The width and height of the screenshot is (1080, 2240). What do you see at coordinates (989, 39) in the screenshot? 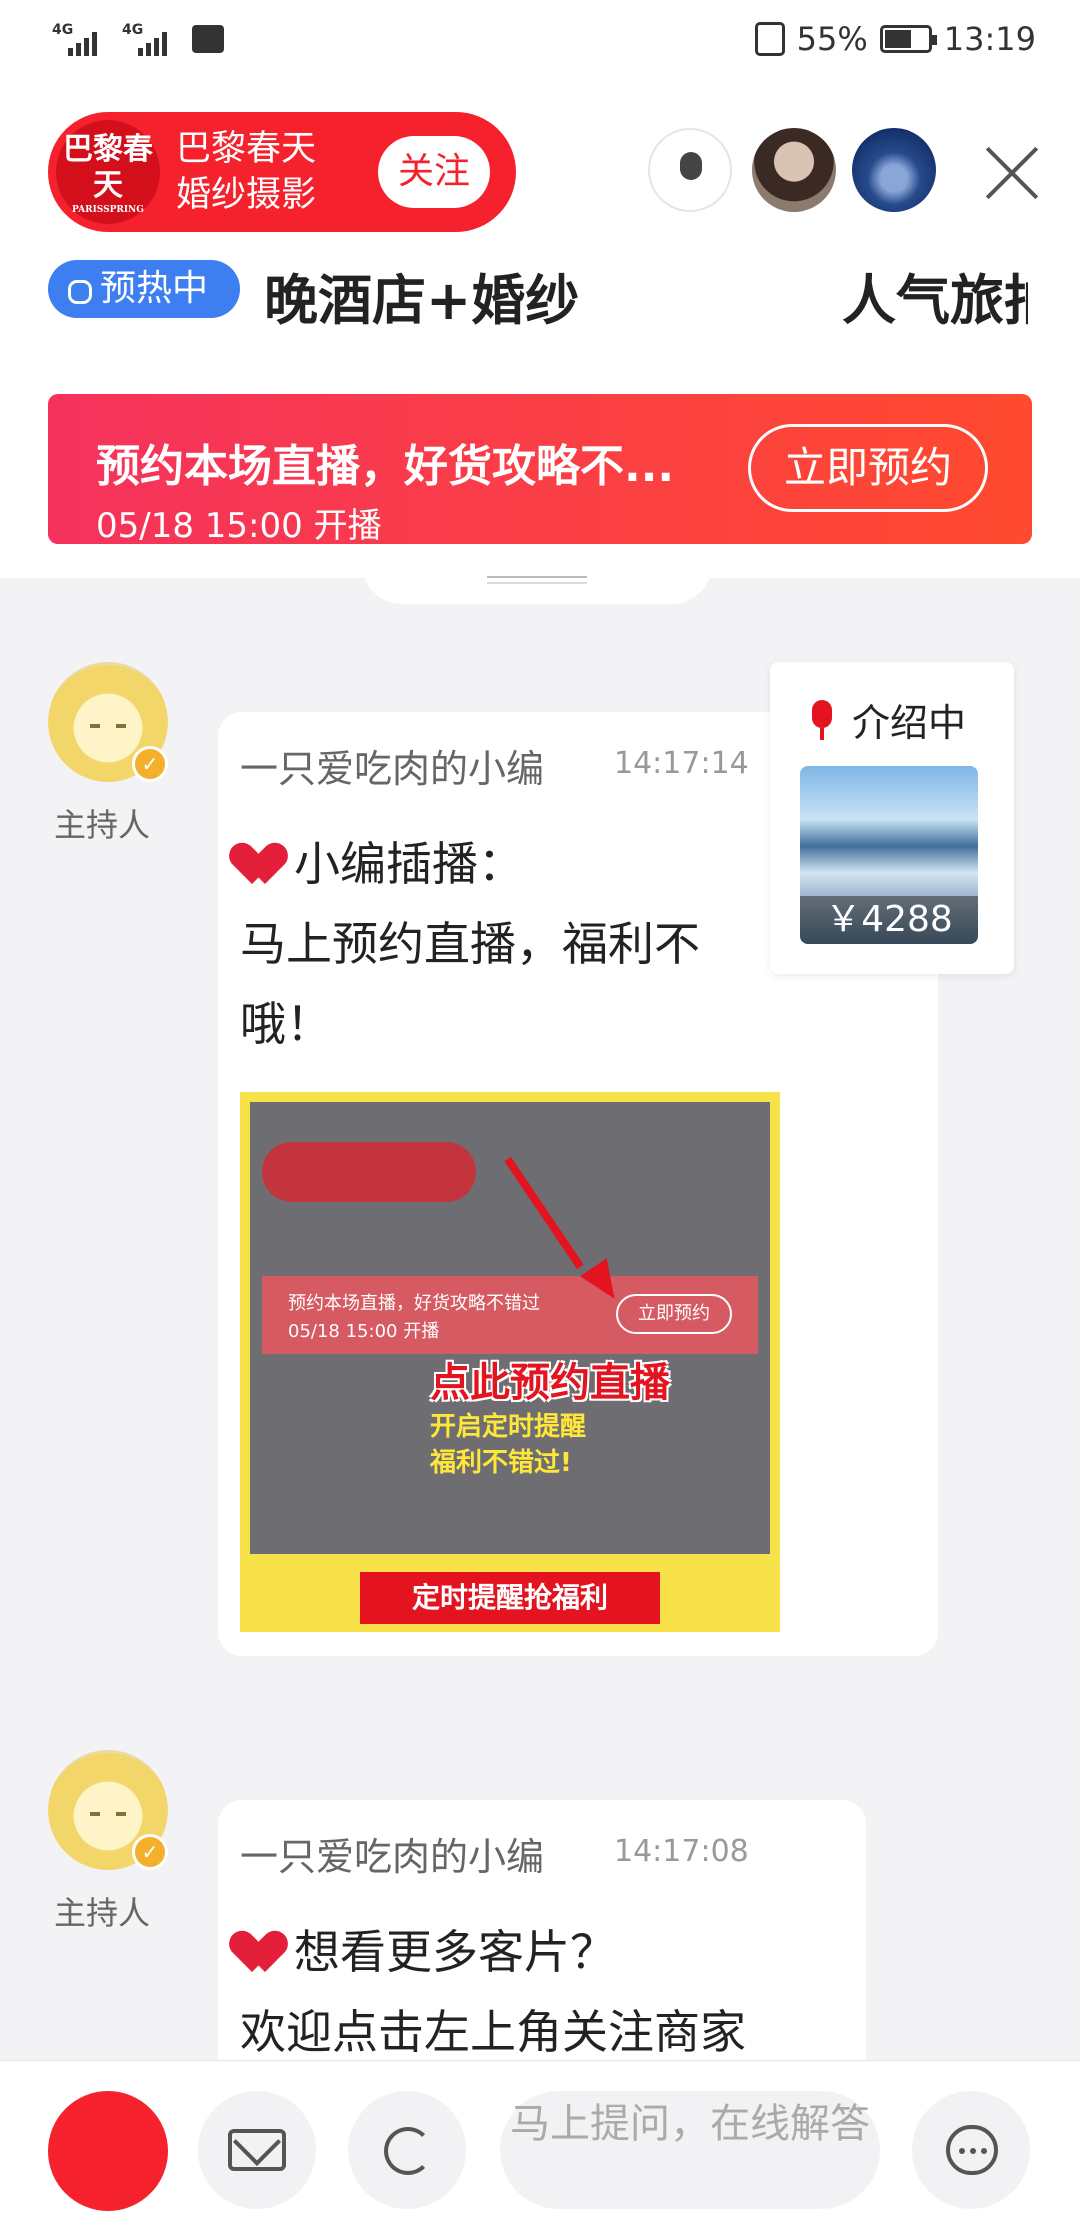
I see `clock: 13:19` at bounding box center [989, 39].